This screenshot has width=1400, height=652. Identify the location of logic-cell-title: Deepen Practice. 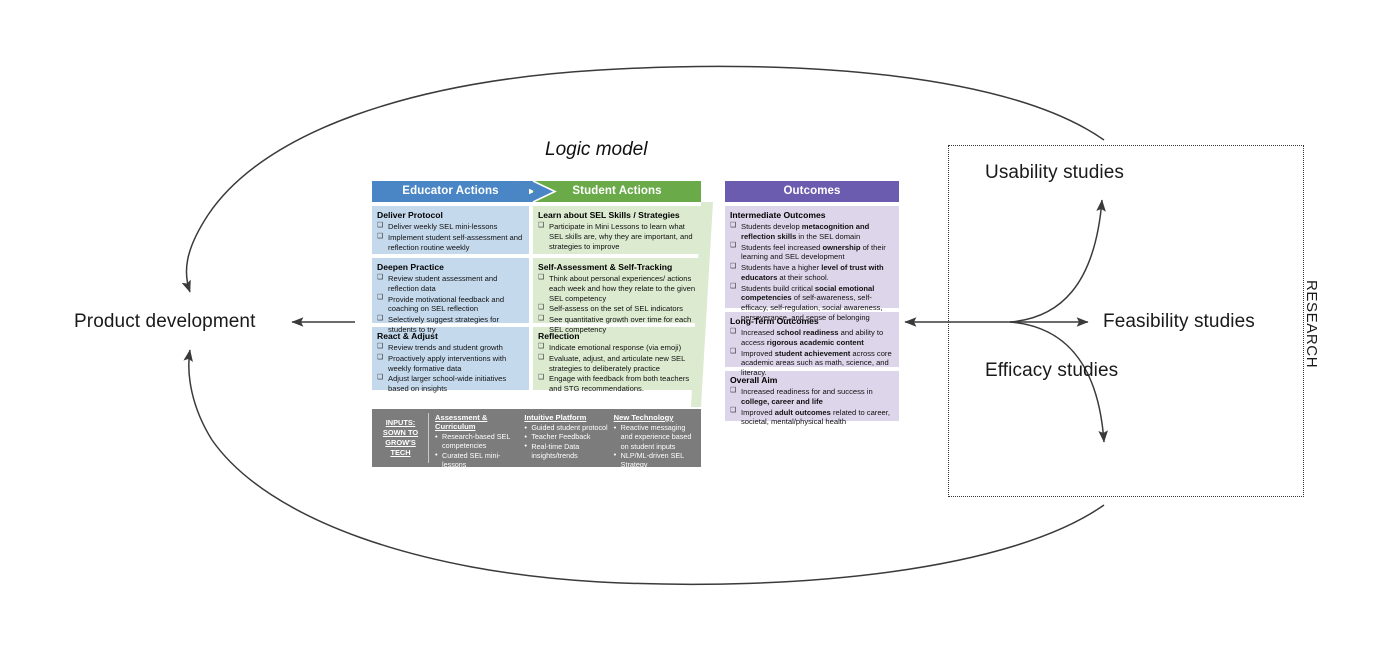
(410, 267).